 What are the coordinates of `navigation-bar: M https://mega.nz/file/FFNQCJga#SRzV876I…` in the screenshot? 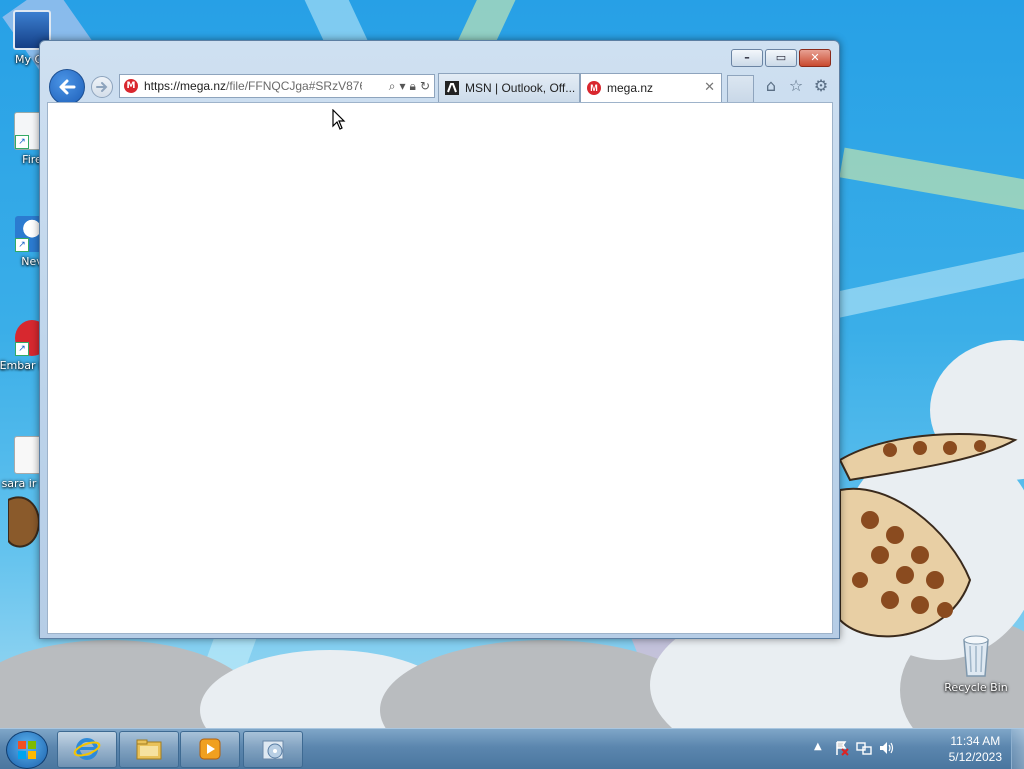 It's located at (439, 87).